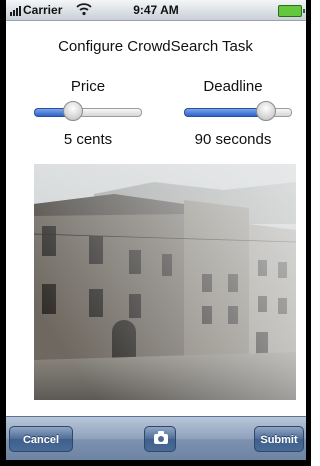  I want to click on submit-button: Submit, so click(279, 439).